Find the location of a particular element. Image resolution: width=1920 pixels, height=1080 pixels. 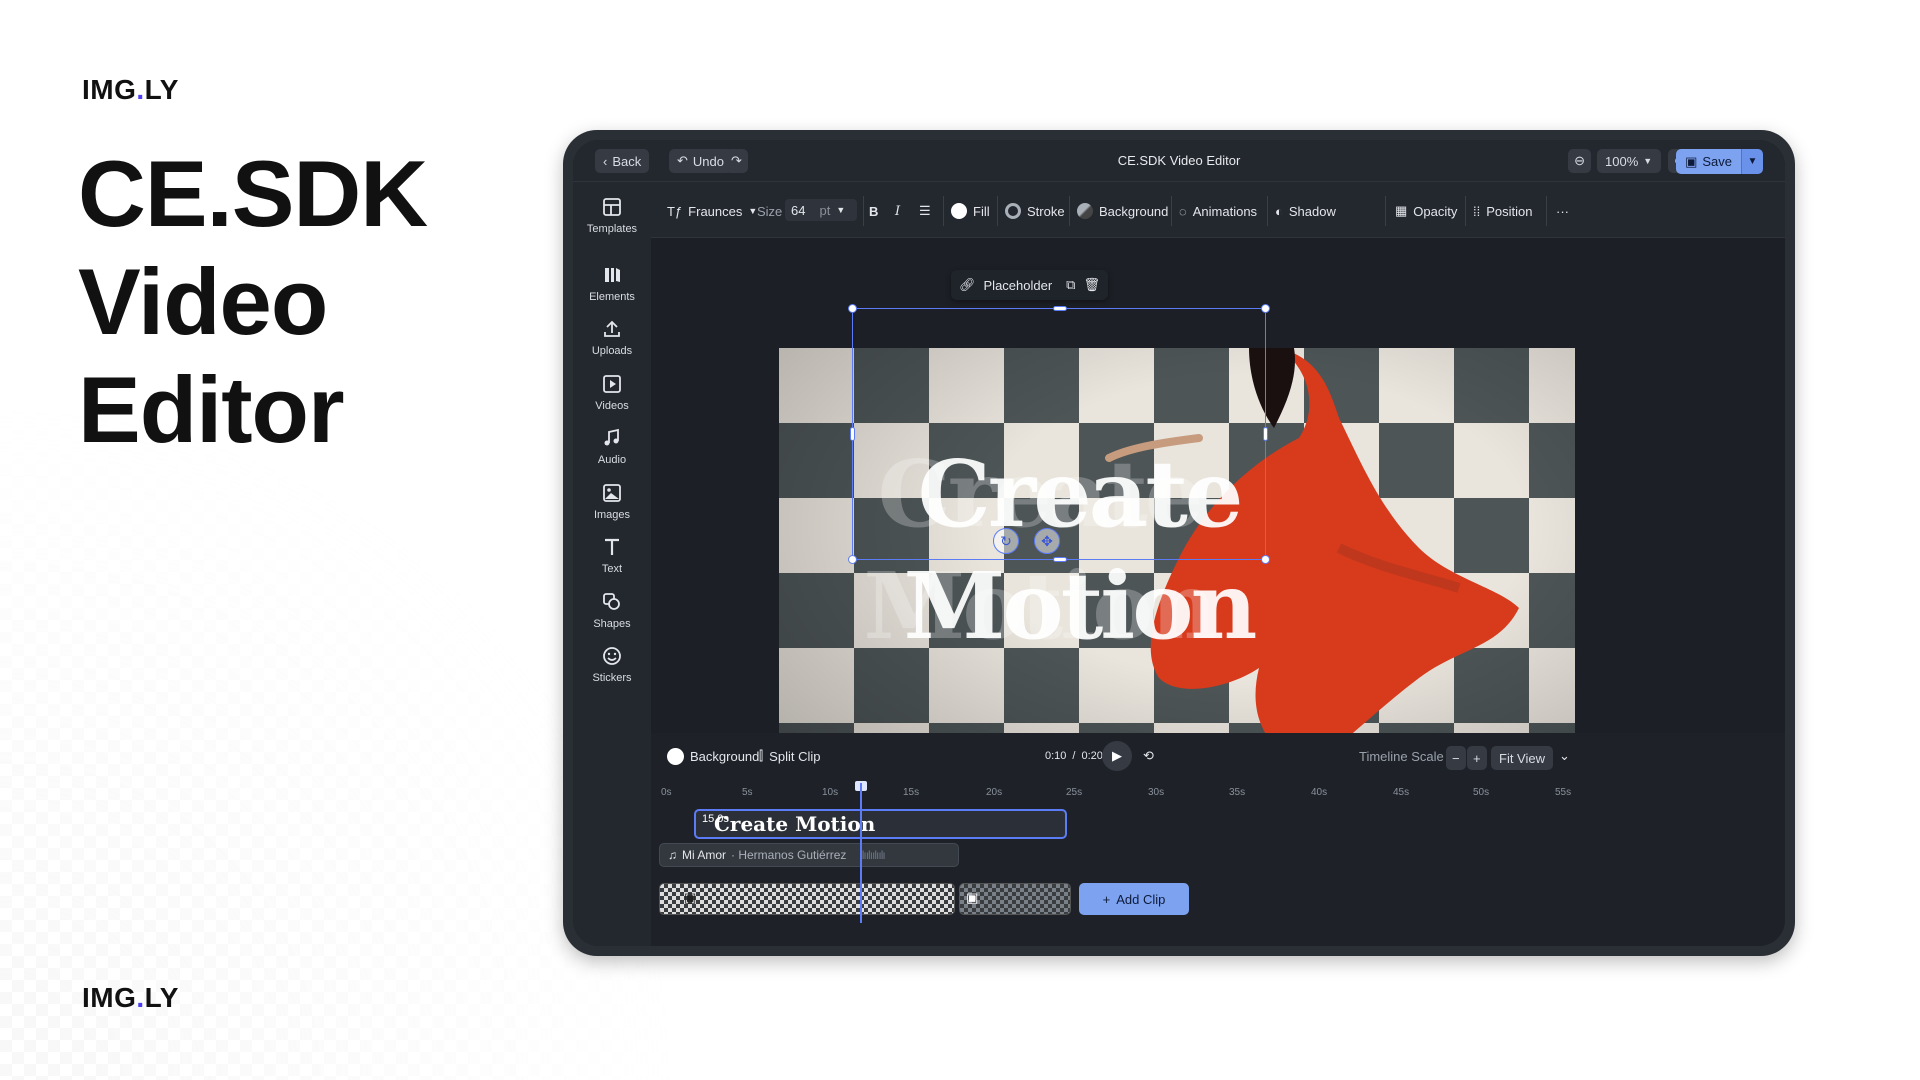

position-button: ⁞⁞ Position is located at coordinates (1502, 211).